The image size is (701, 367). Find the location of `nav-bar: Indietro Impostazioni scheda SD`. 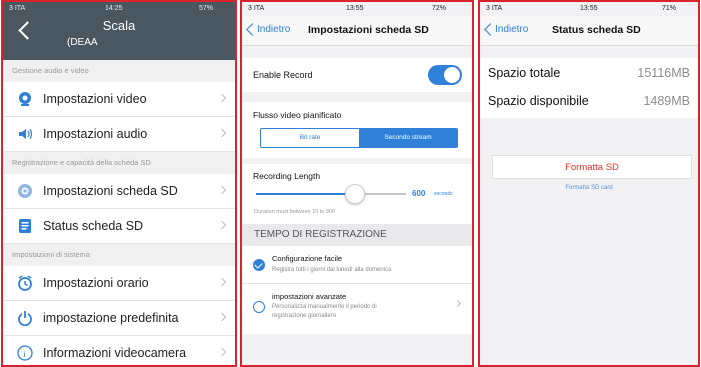

nav-bar: Indietro Impostazioni scheda SD is located at coordinates (357, 31).